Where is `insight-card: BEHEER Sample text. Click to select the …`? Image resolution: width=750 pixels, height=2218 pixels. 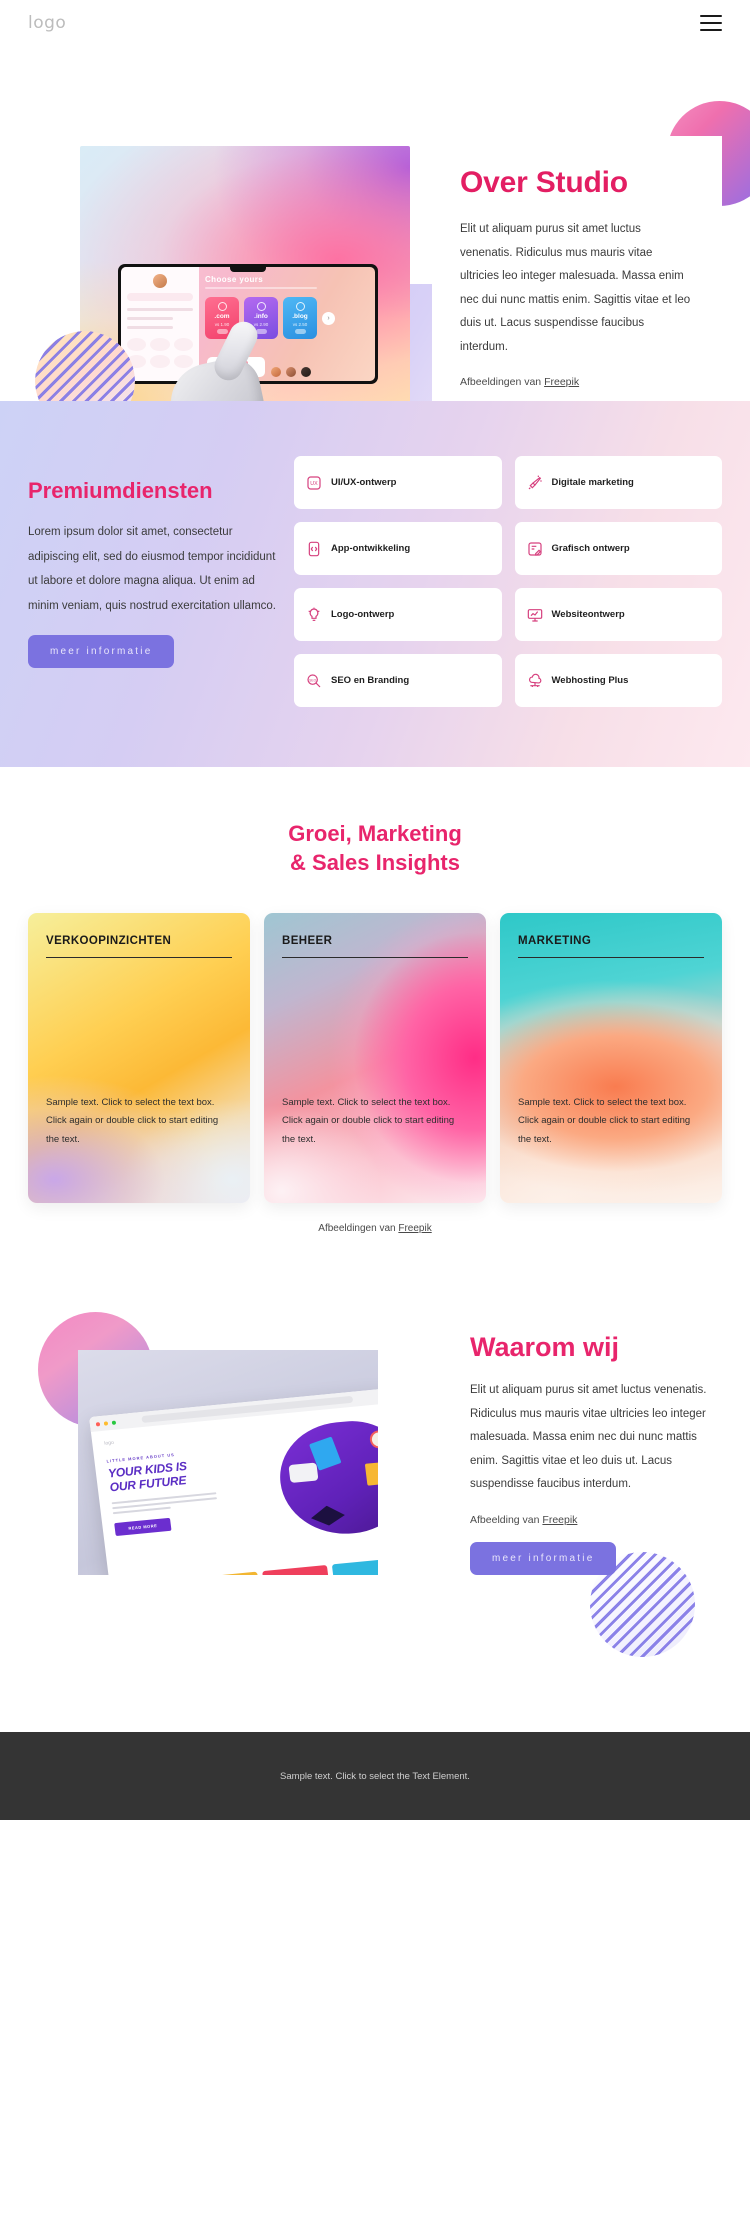
insight-card: BEHEER Sample text. Click to select the … is located at coordinates (375, 1058).